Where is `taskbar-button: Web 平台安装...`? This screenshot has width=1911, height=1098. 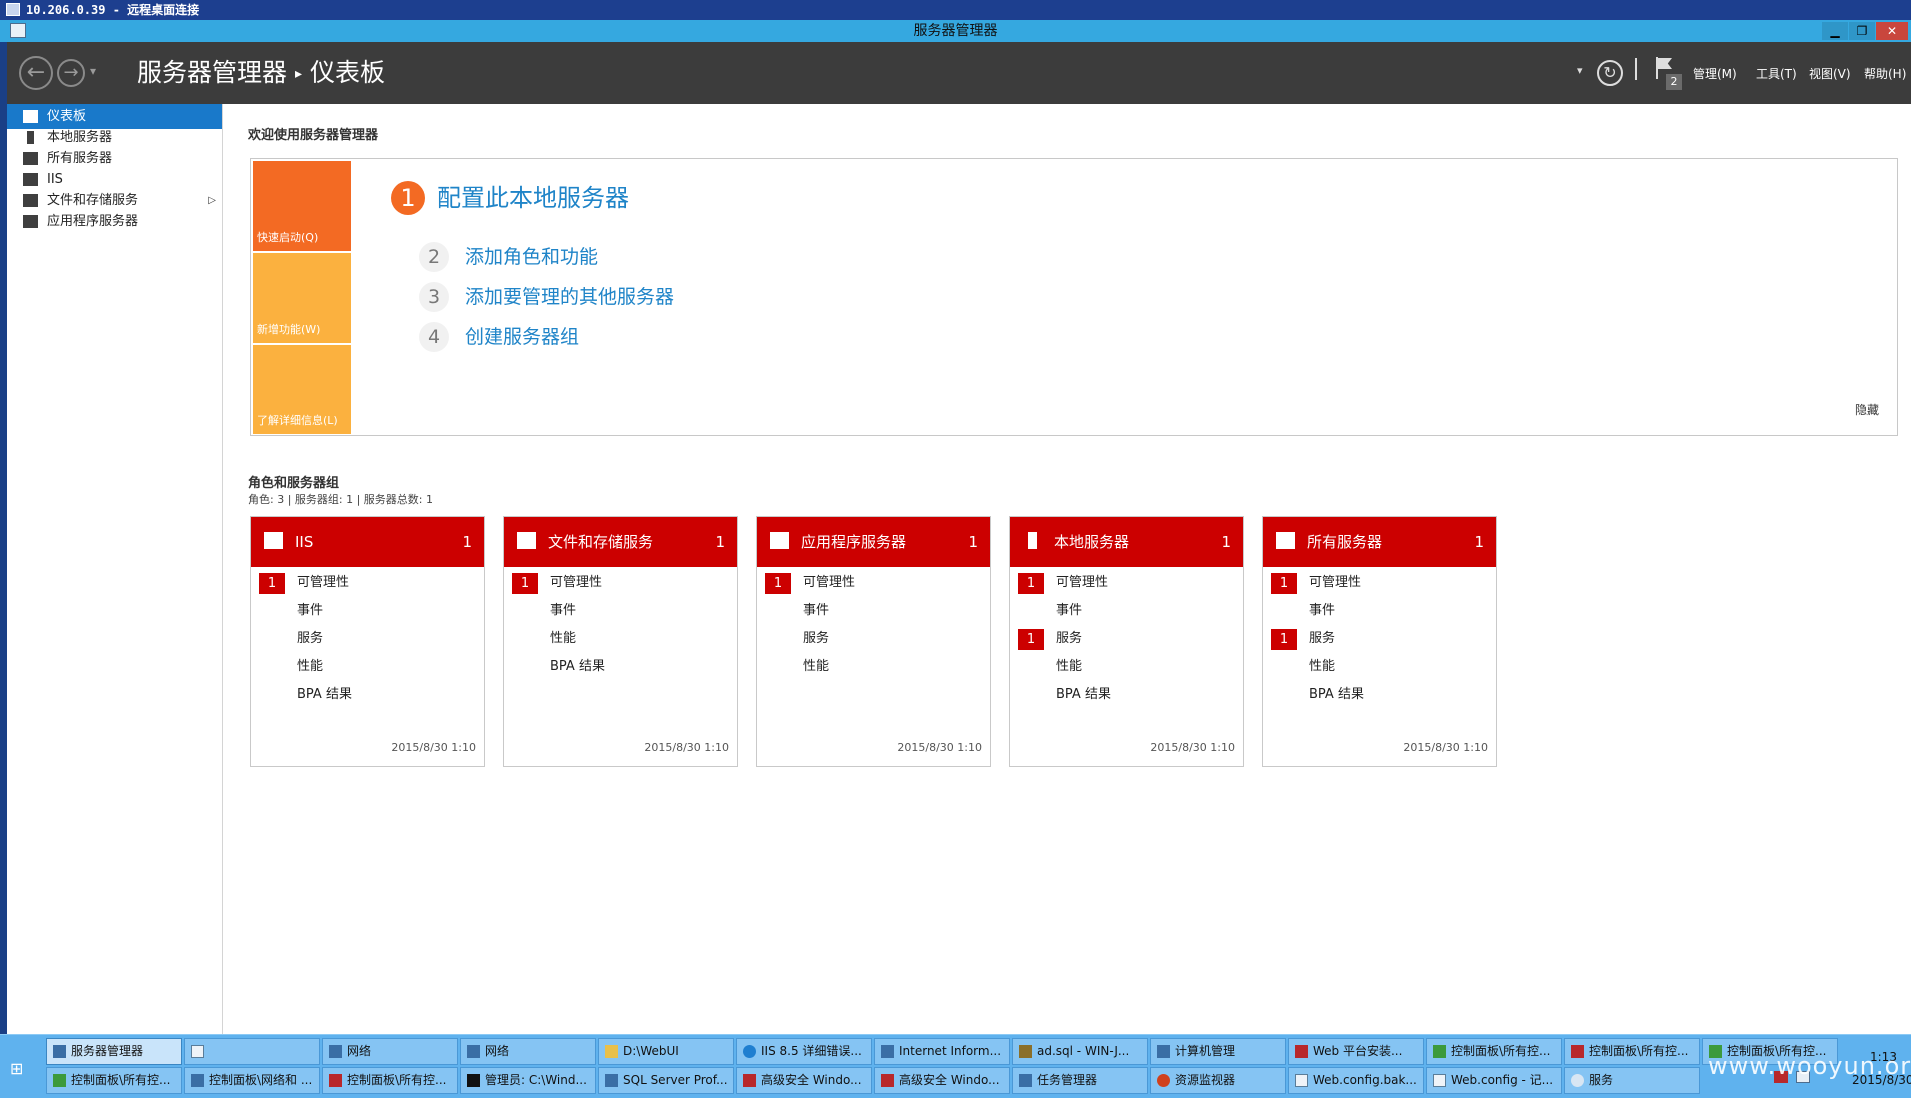
taskbar-button: Web 平台安装... is located at coordinates (1356, 1051).